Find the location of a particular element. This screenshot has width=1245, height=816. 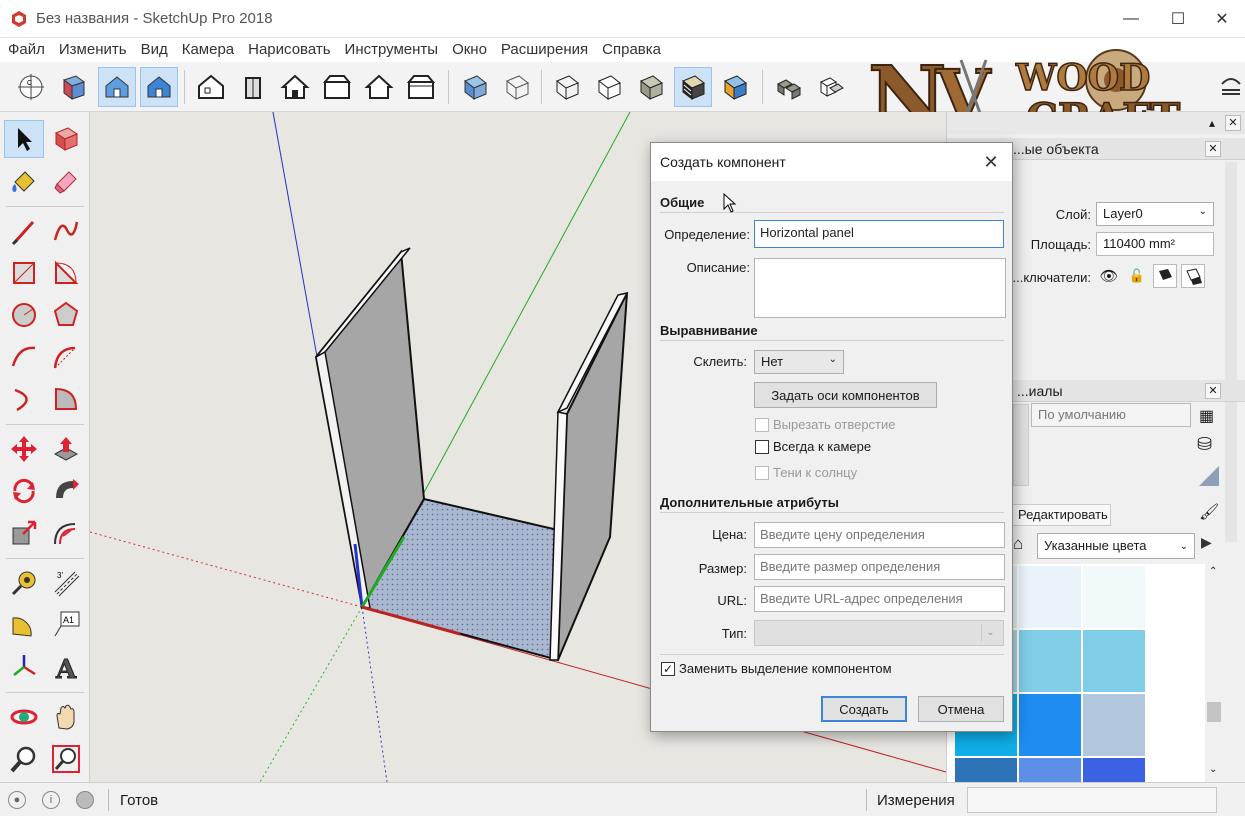

menu-tools: Инструменты is located at coordinates (392, 50).